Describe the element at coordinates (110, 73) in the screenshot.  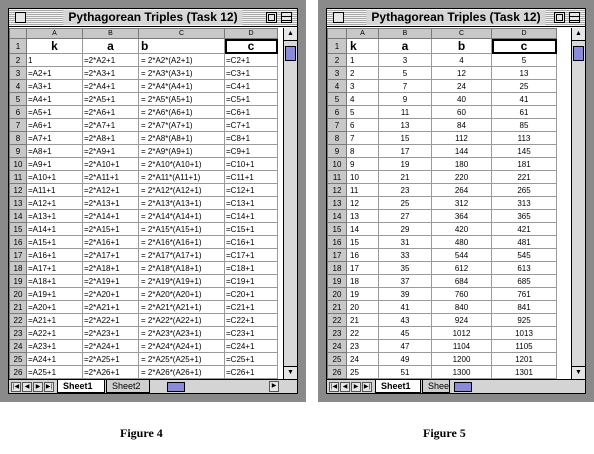
I see `cell: =2*A3+1` at that location.